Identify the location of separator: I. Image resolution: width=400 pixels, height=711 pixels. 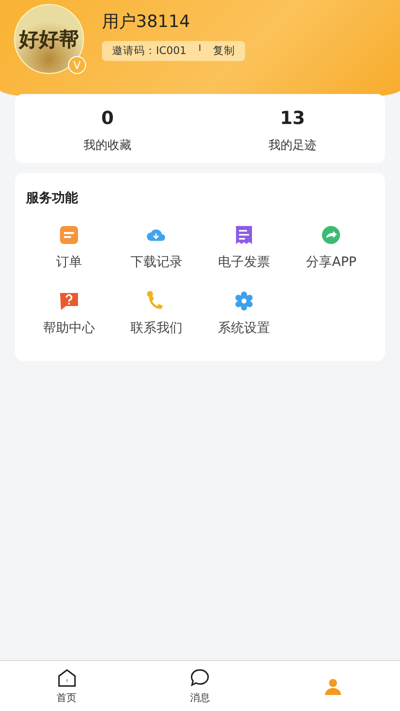
(200, 50).